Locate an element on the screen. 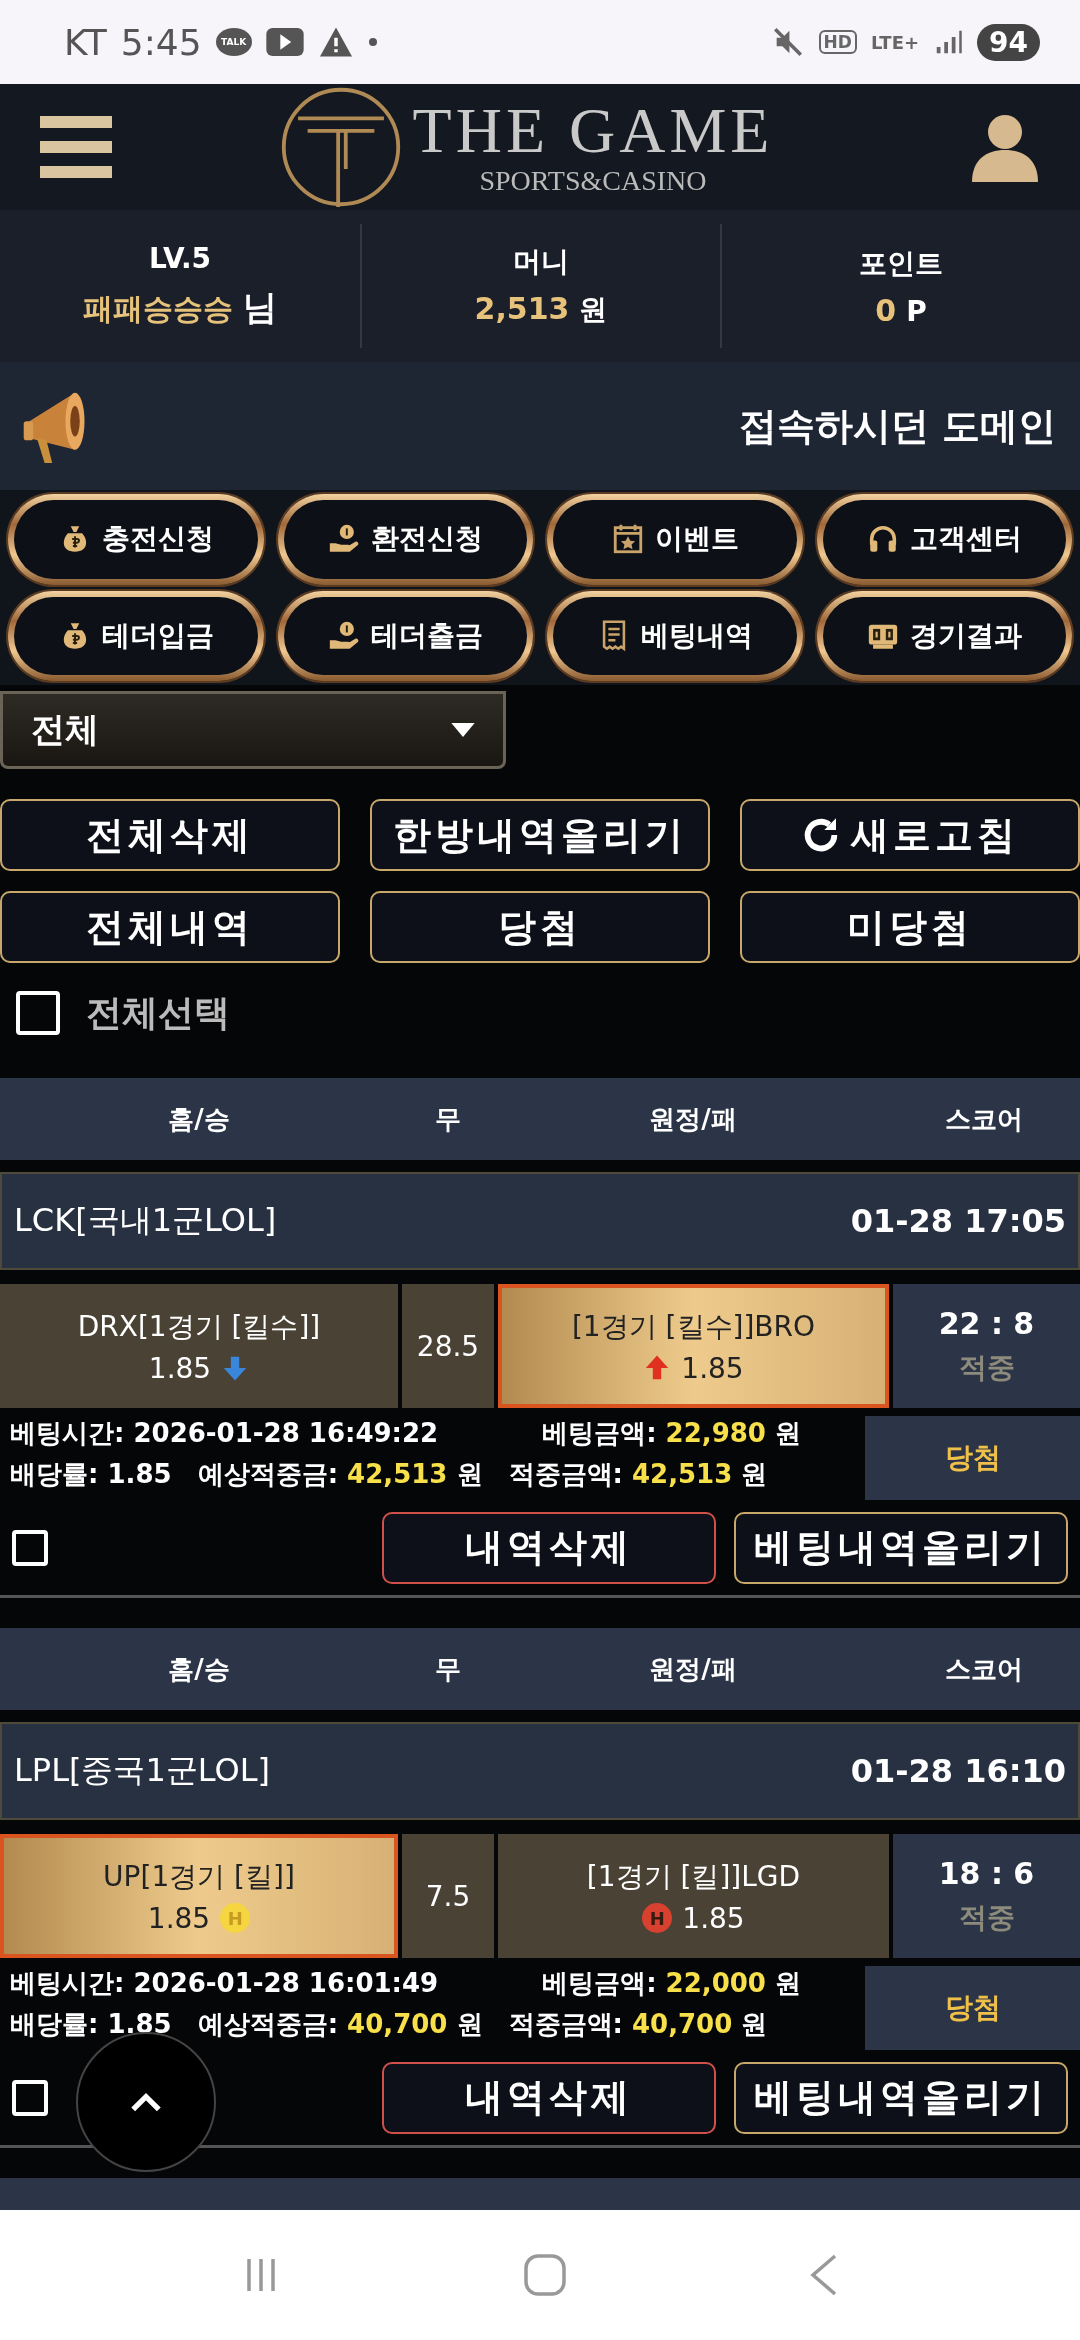 The width and height of the screenshot is (1080, 2340). battery-level: 94 is located at coordinates (1008, 42).